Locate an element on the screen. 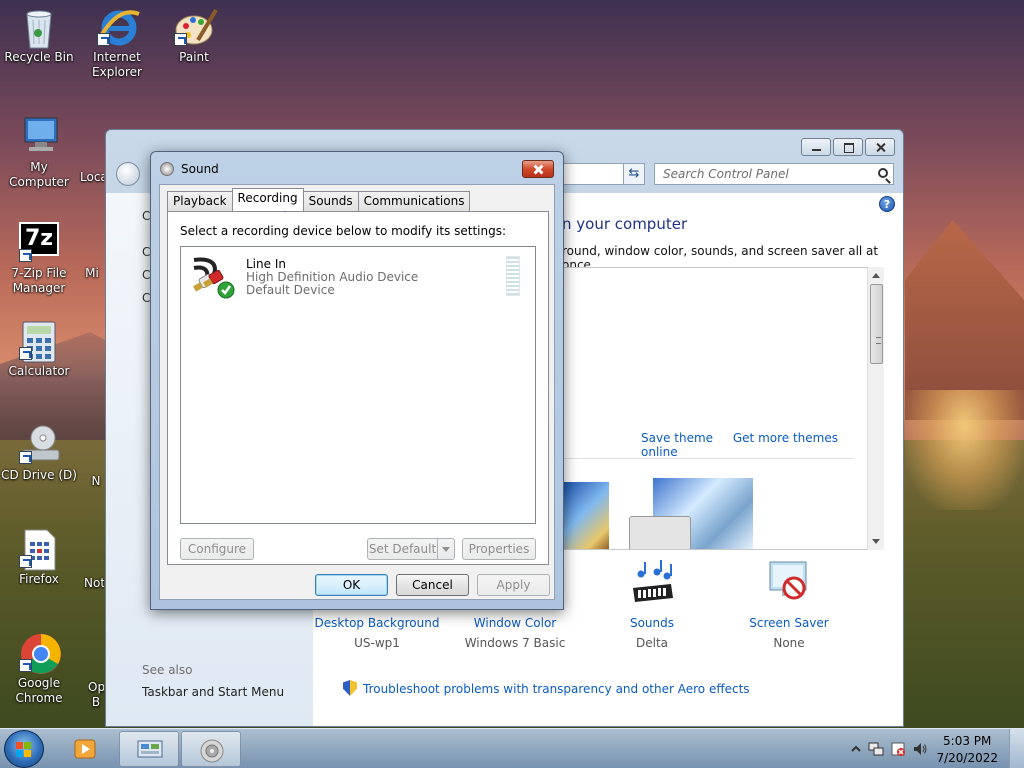  taskbar-sound is located at coordinates (211, 749).